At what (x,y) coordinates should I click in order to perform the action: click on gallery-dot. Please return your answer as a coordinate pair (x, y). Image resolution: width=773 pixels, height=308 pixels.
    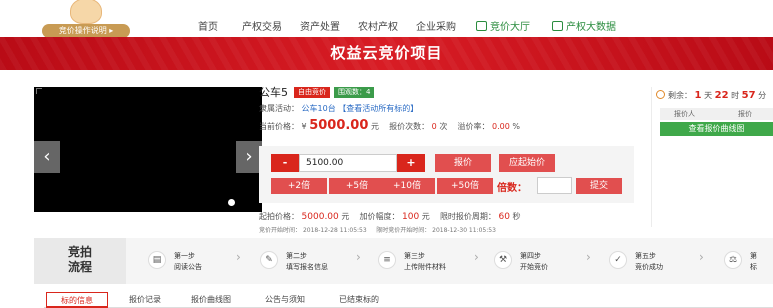
    Looking at the image, I should click on (231, 202).